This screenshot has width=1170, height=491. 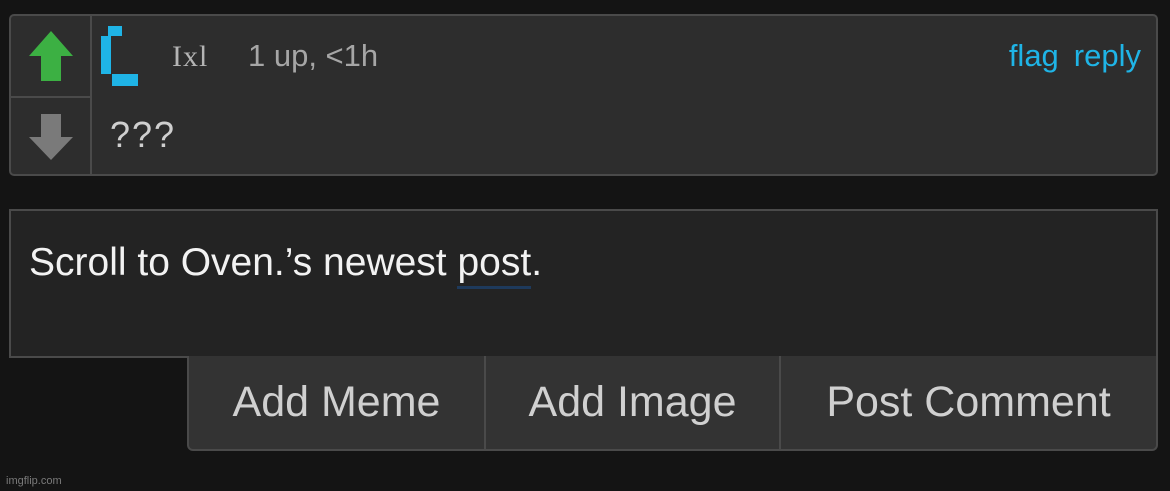 I want to click on comment-input-text: Scroll to Oven.’s newest post., so click(x=286, y=265).